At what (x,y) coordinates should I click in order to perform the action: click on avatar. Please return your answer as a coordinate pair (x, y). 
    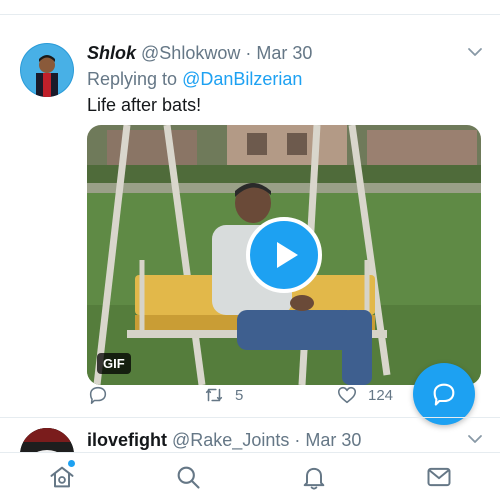
    Looking at the image, I should click on (47, 70).